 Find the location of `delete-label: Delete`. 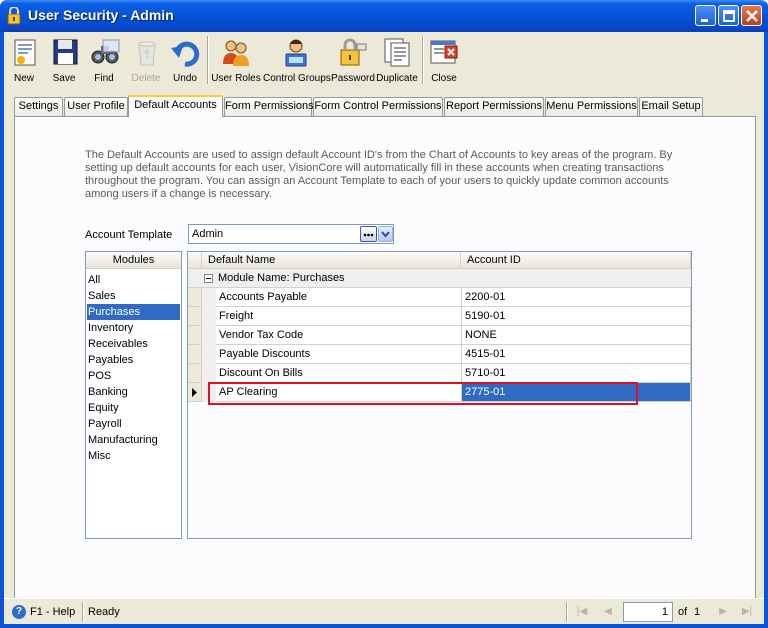

delete-label: Delete is located at coordinates (146, 78).